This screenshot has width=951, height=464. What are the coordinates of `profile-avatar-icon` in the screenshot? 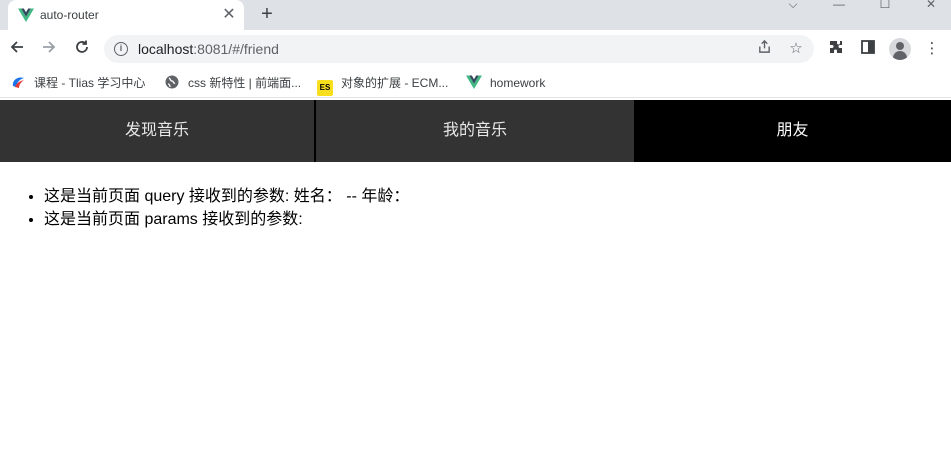 It's located at (900, 49).